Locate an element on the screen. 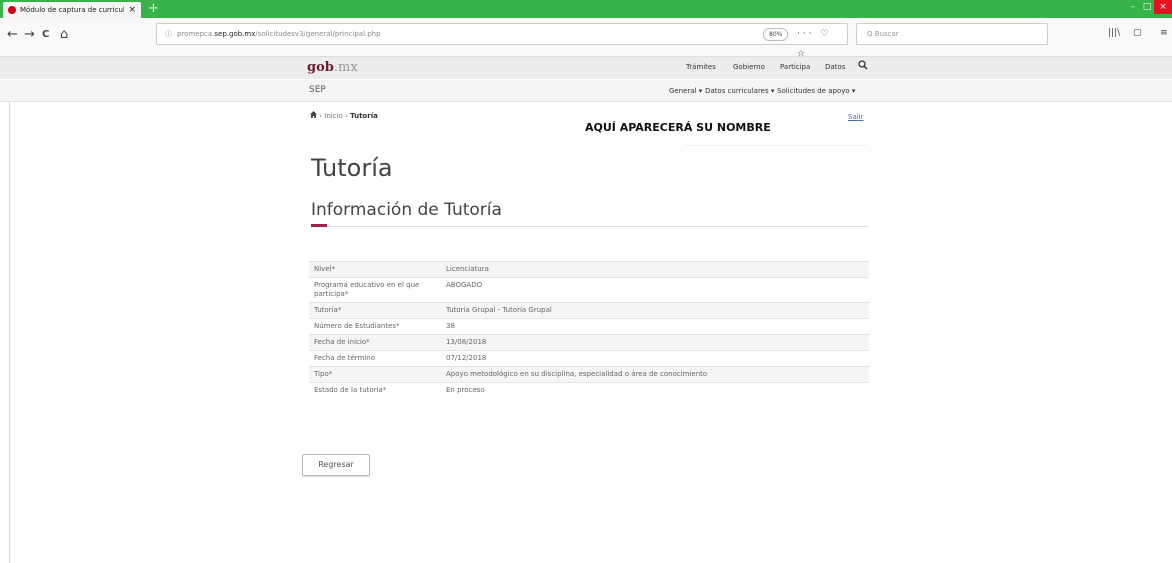 The width and height of the screenshot is (1172, 563). field-value: ABOGADO is located at coordinates (655, 290).